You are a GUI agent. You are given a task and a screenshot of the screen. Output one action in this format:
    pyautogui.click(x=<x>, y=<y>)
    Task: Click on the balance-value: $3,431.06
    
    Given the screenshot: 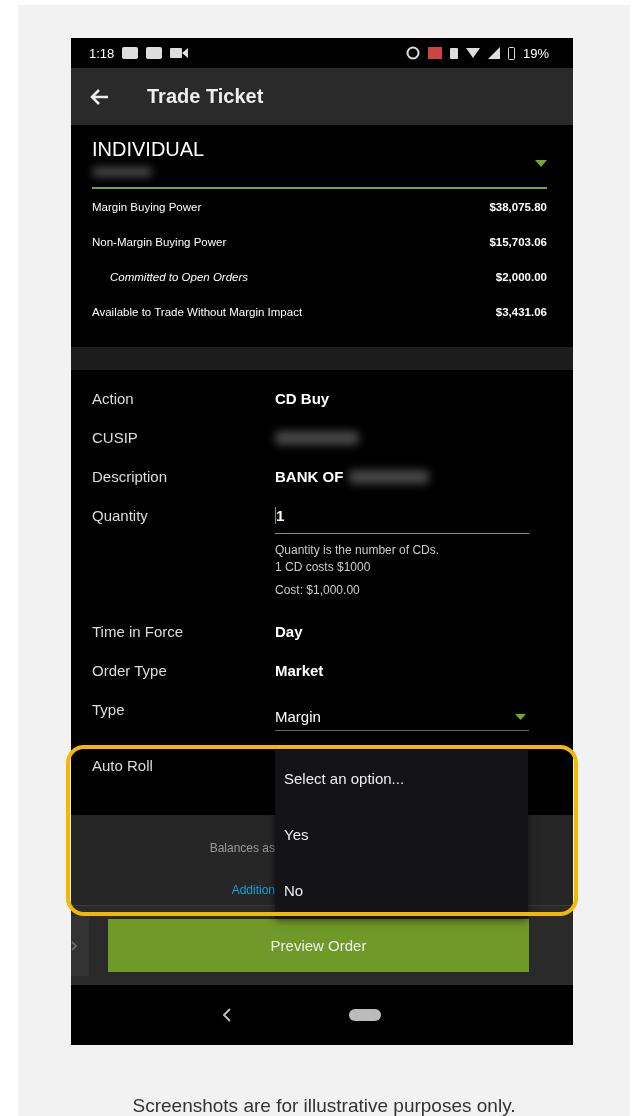 What is the action you would take?
    pyautogui.click(x=521, y=311)
    